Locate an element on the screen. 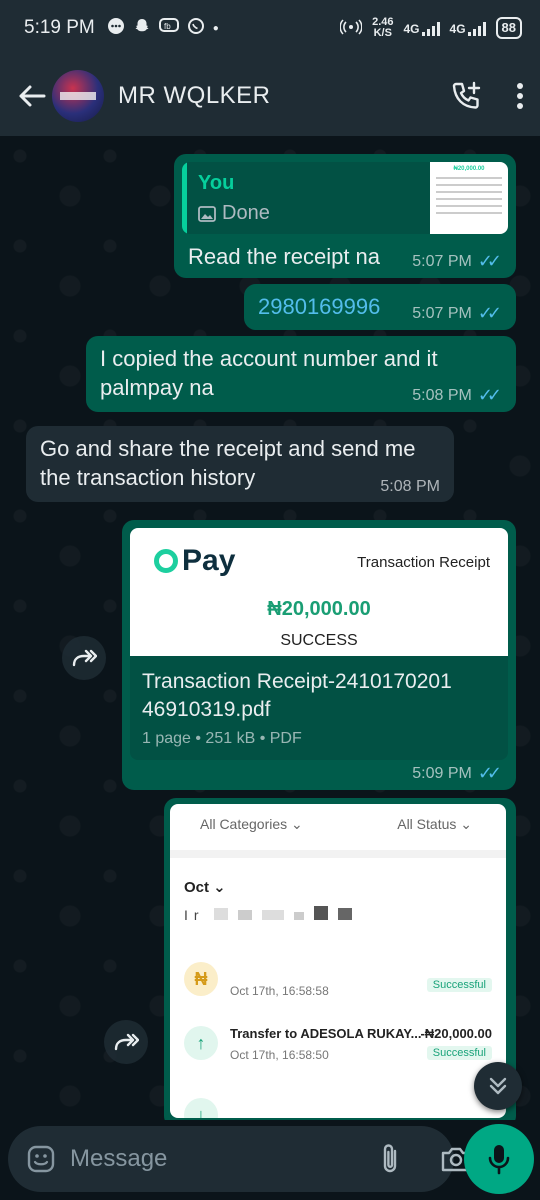  voice-message-button is located at coordinates (499, 1159).